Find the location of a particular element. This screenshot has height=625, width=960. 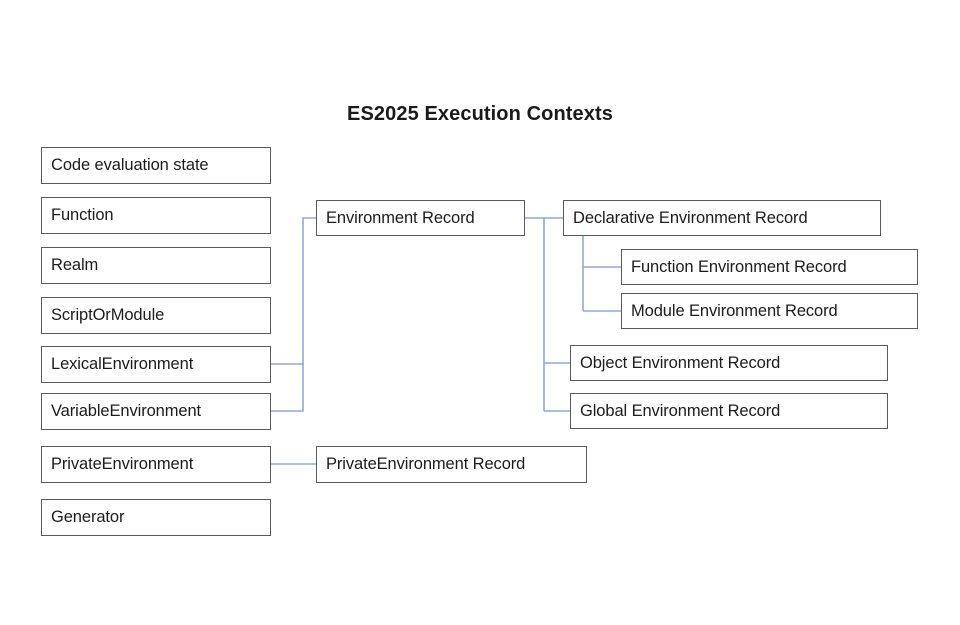

node-private-environment: PrivateEnvironment is located at coordinates (156, 464).